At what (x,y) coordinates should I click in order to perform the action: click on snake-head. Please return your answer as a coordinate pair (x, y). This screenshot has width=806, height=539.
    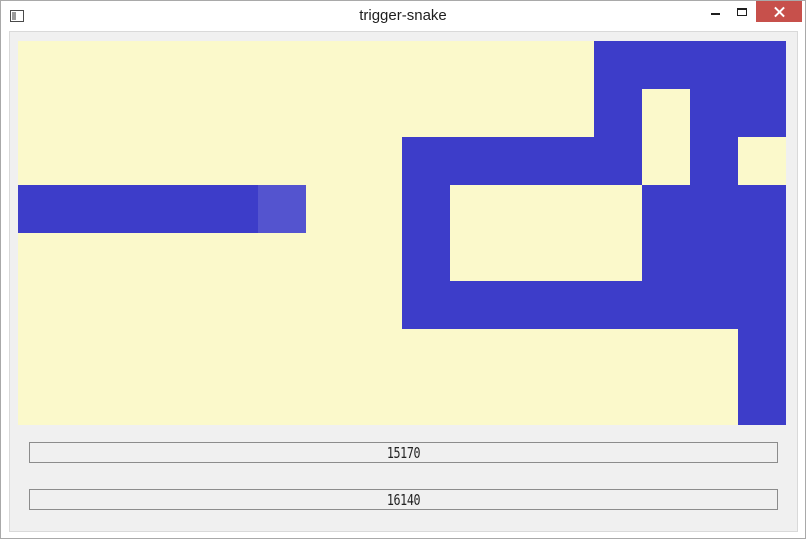
    Looking at the image, I should click on (282, 209).